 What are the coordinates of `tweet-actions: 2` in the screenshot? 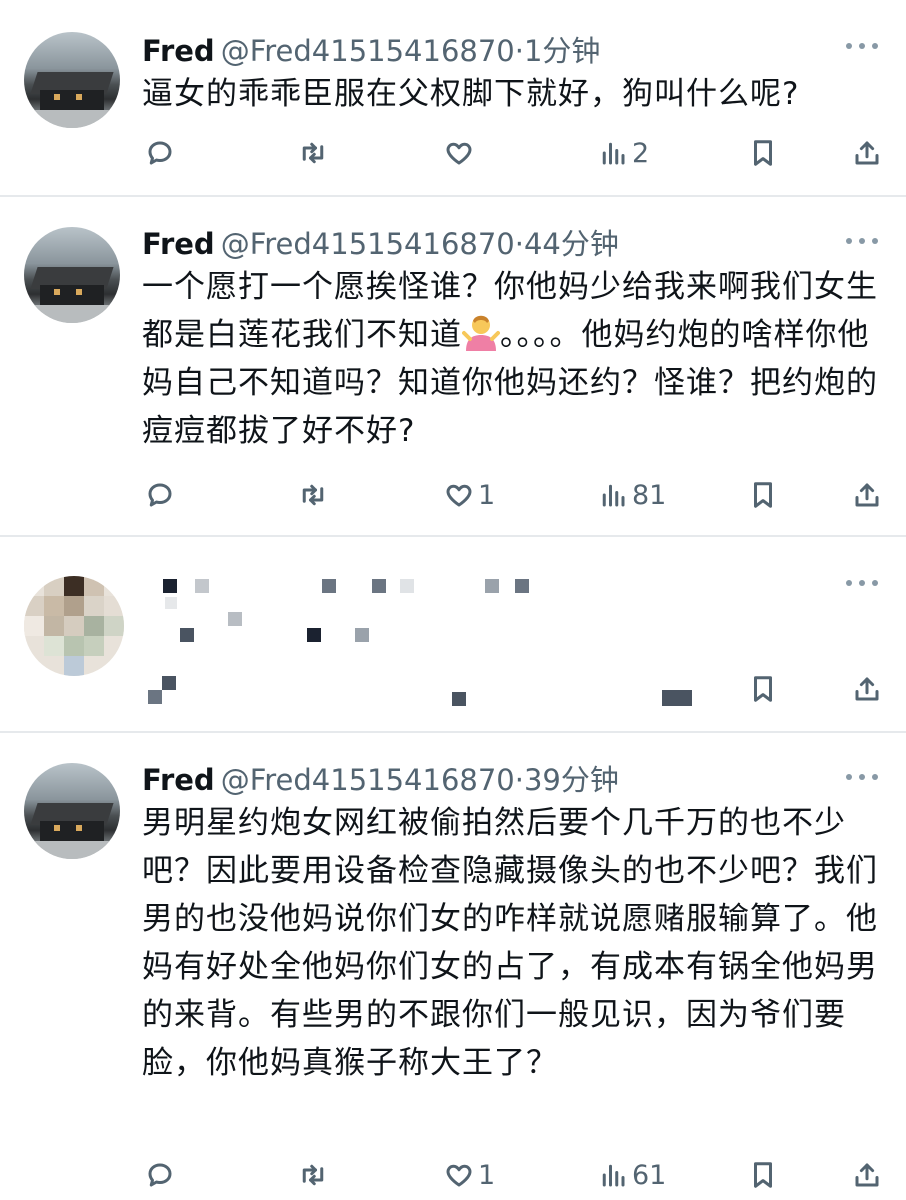 It's located at (453, 153).